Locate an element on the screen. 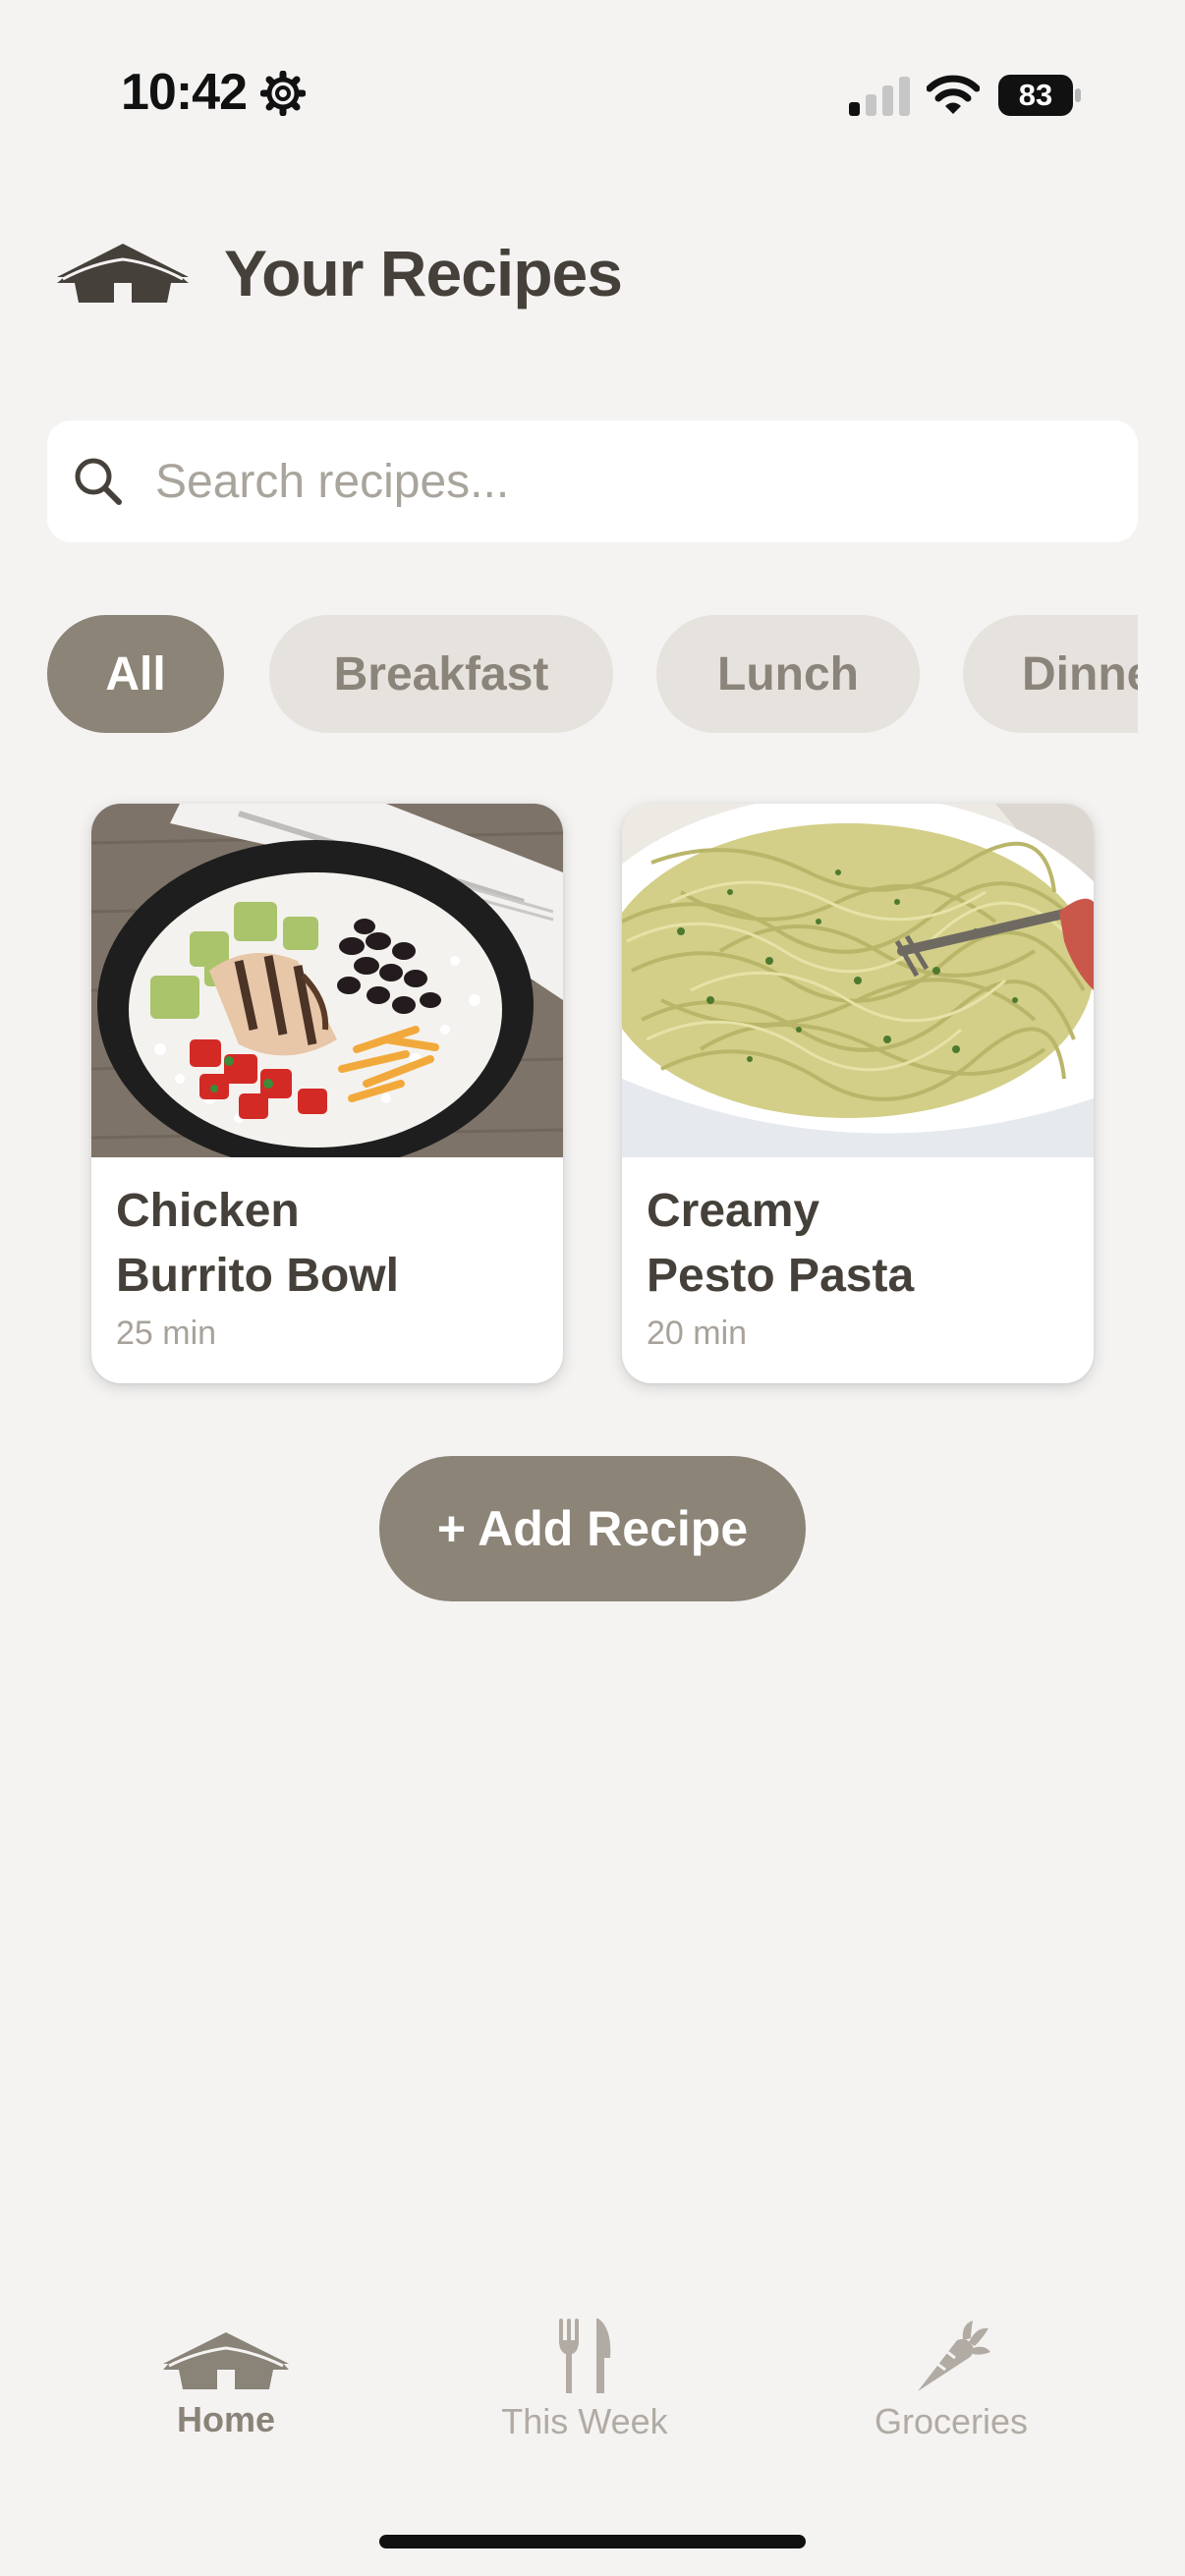  status-bar: 10:42 83 is located at coordinates (592, 73).